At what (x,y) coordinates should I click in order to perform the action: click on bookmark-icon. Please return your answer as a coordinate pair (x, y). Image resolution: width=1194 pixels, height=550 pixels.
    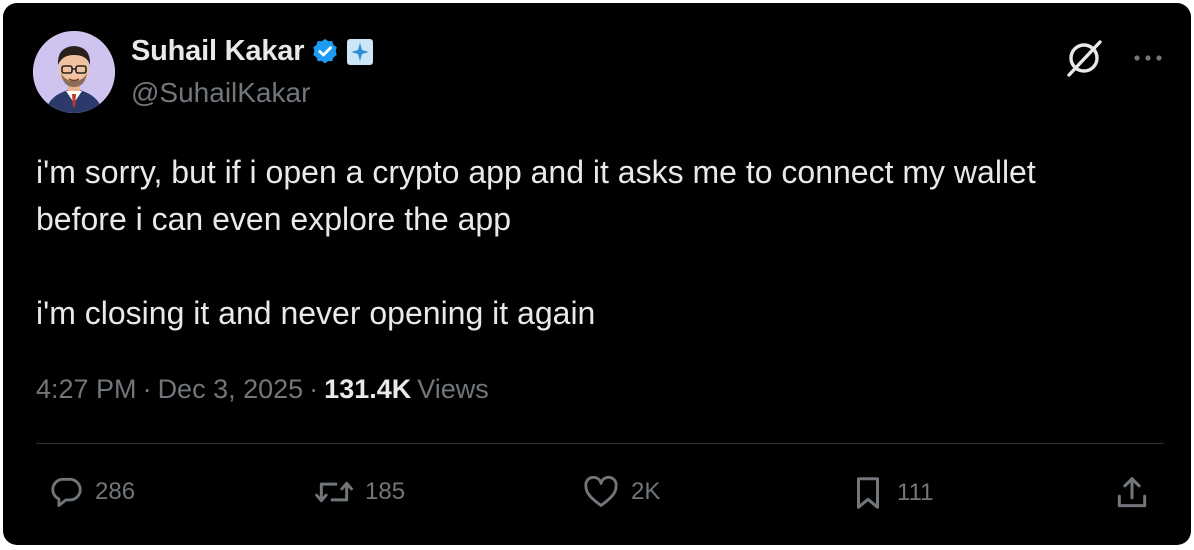
    Looking at the image, I should click on (868, 493).